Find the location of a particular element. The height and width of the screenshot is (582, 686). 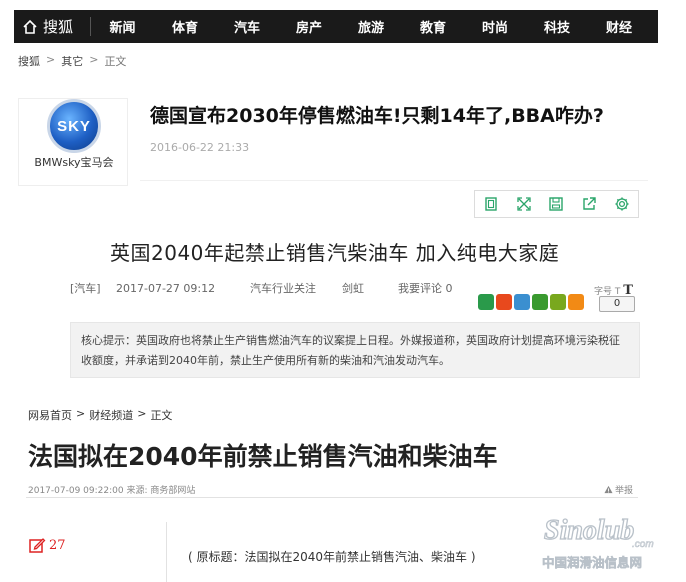

fullscreen-icon is located at coordinates (524, 204).